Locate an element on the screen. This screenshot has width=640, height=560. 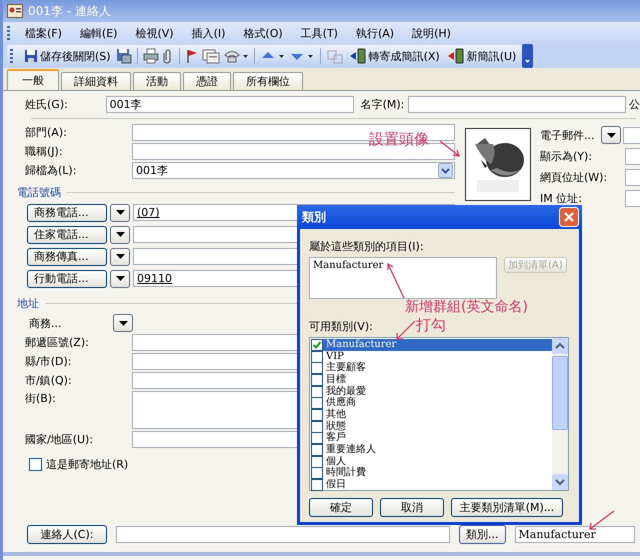
close-icon is located at coordinates (569, 217).